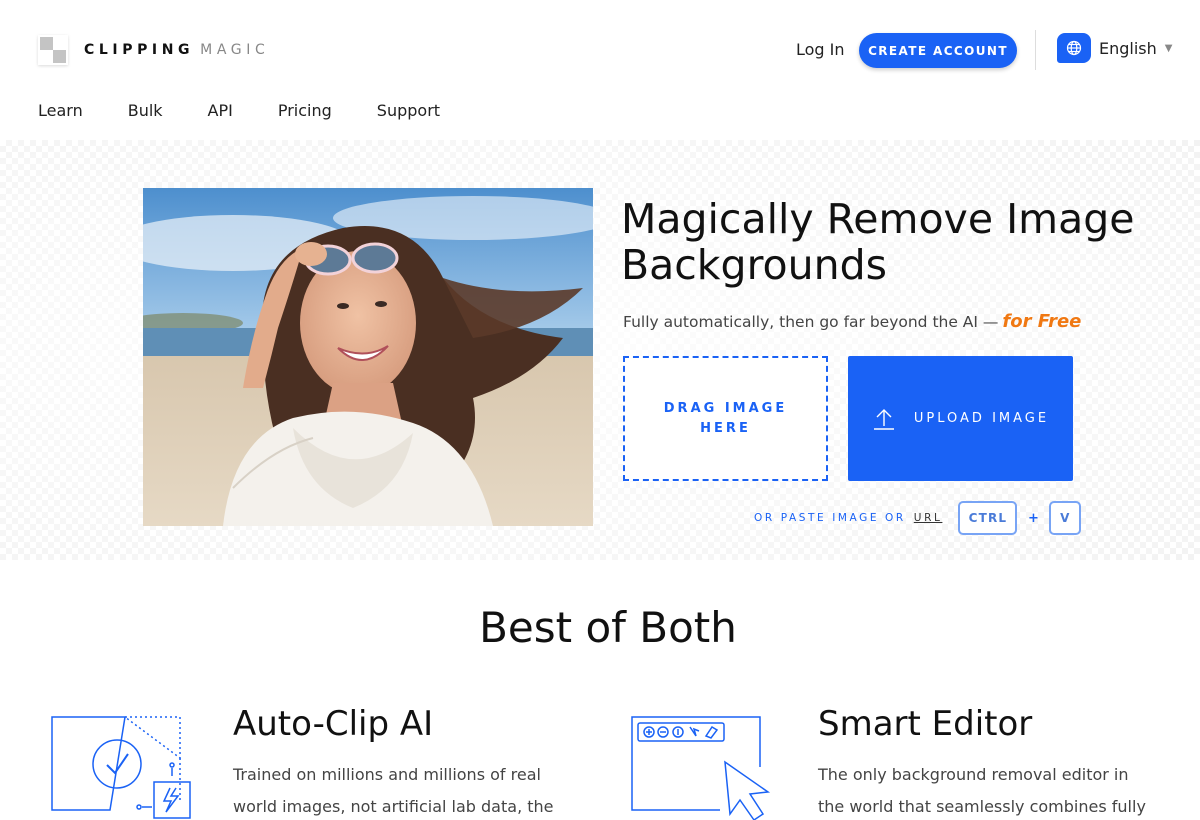  I want to click on language-selector: English ▼, so click(1114, 48).